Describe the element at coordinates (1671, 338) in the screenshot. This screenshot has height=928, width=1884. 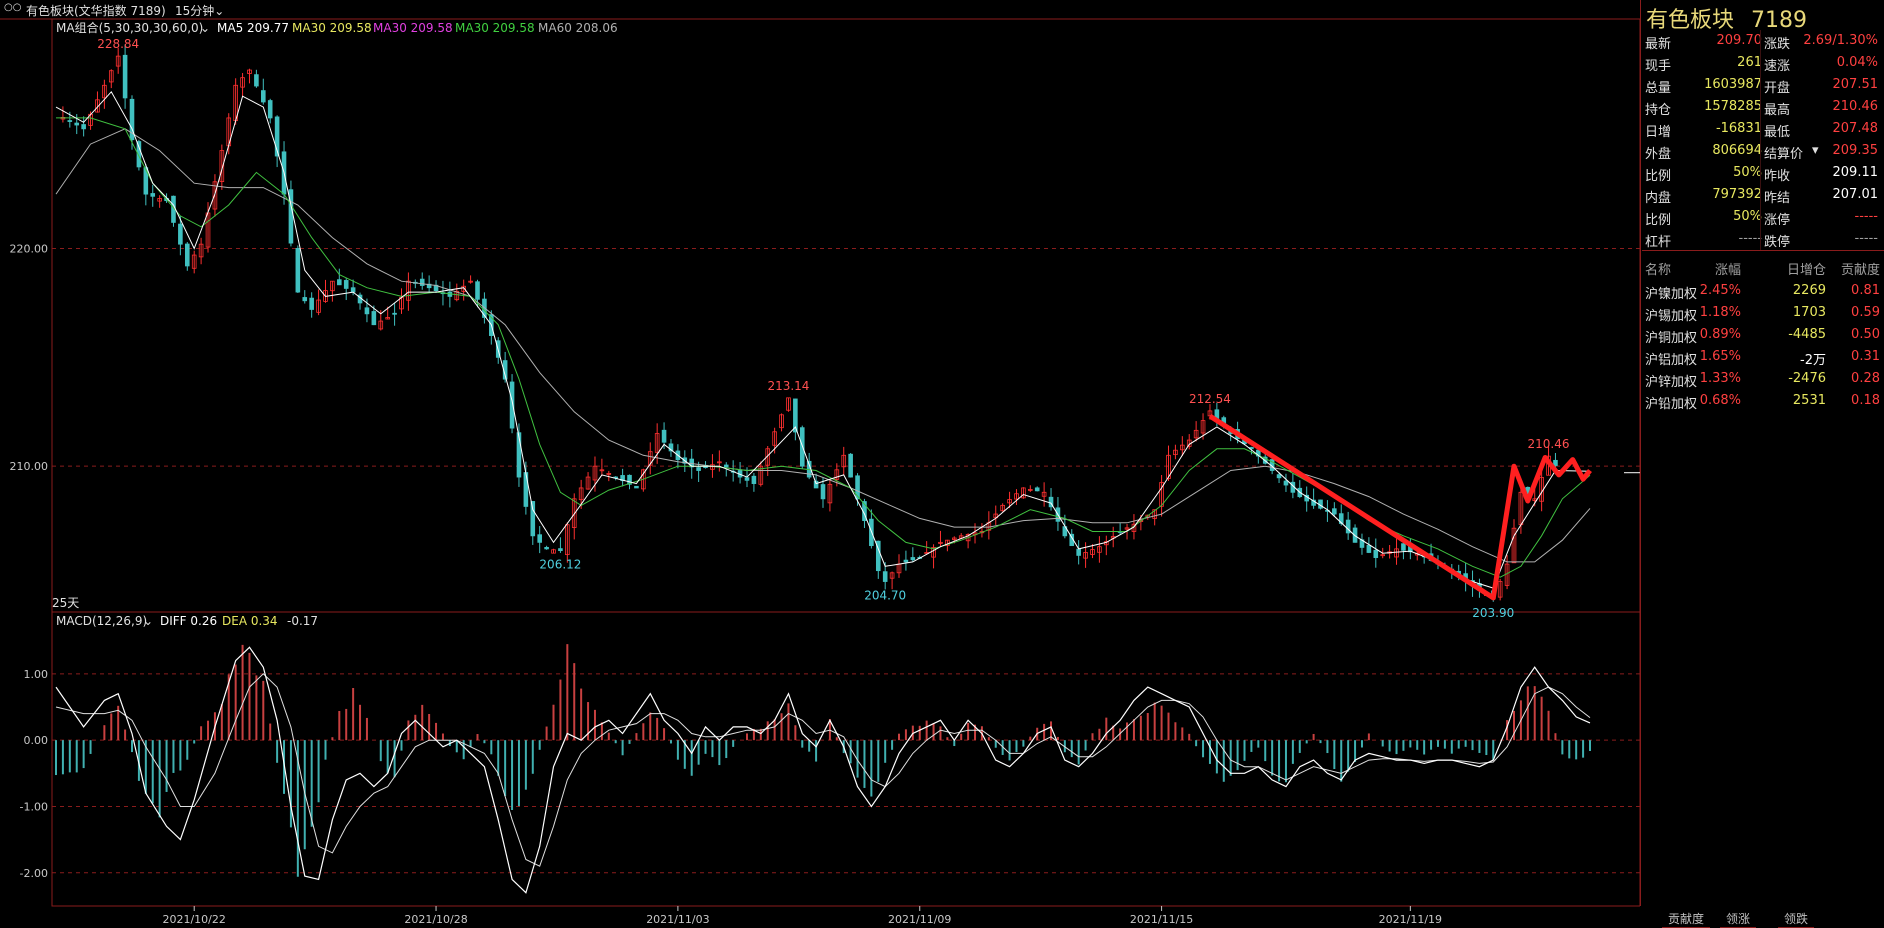
I see `sector-cell: 沪铜加权` at that location.